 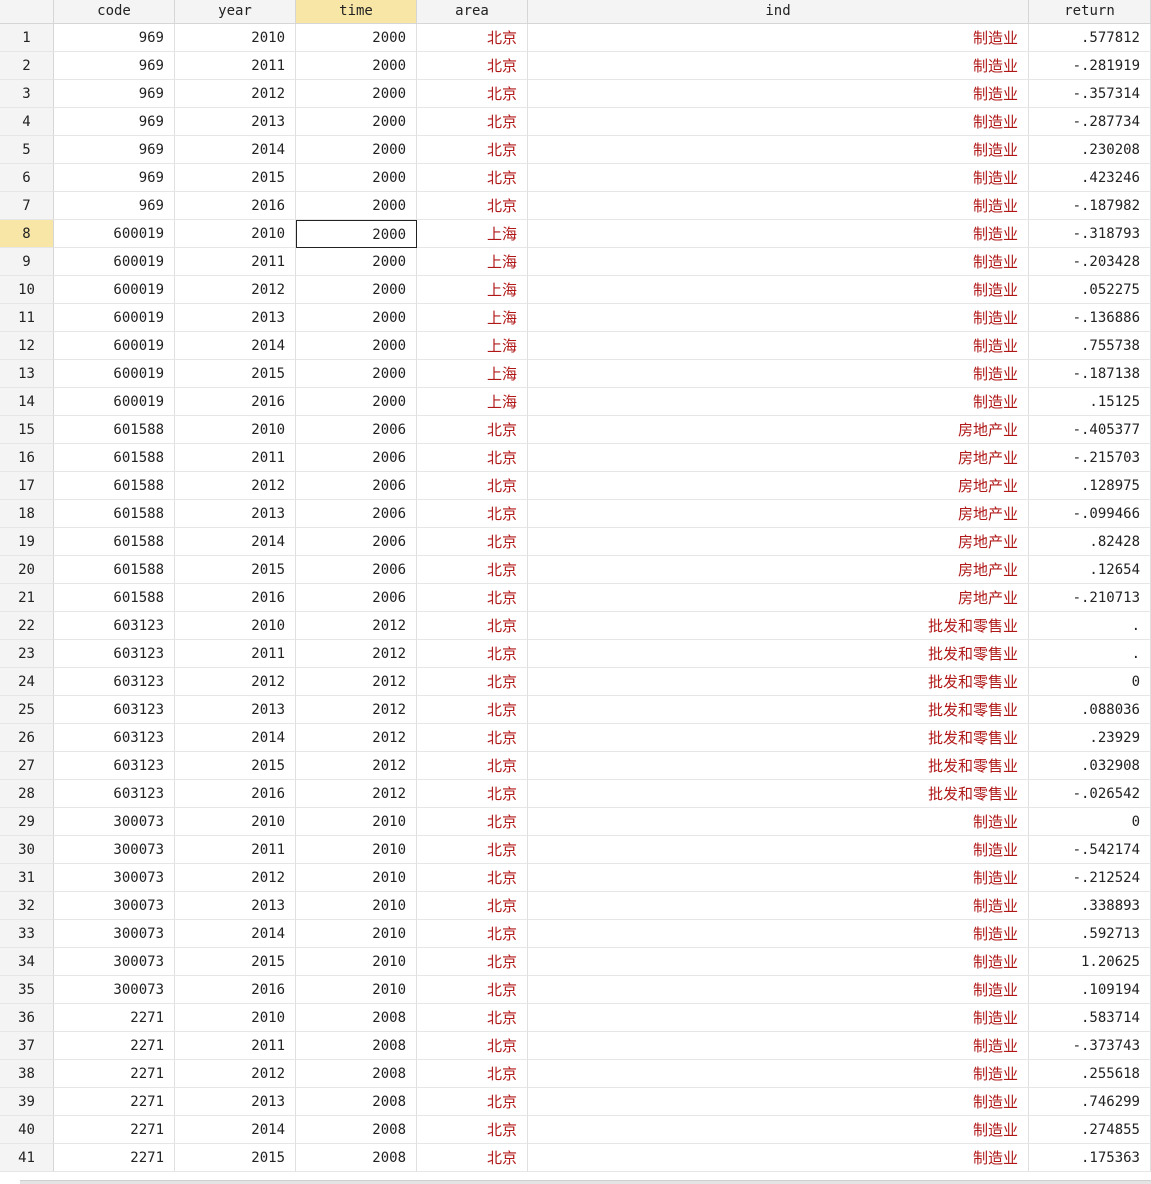 I want to click on row-number: 33, so click(x=27, y=934).